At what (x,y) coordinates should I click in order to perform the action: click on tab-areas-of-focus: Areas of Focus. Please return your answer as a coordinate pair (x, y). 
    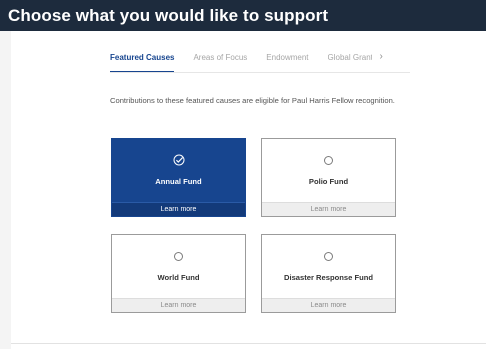
    Looking at the image, I should click on (220, 63).